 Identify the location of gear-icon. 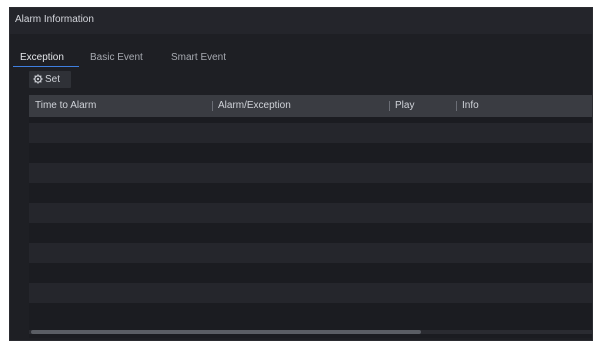
(38, 79).